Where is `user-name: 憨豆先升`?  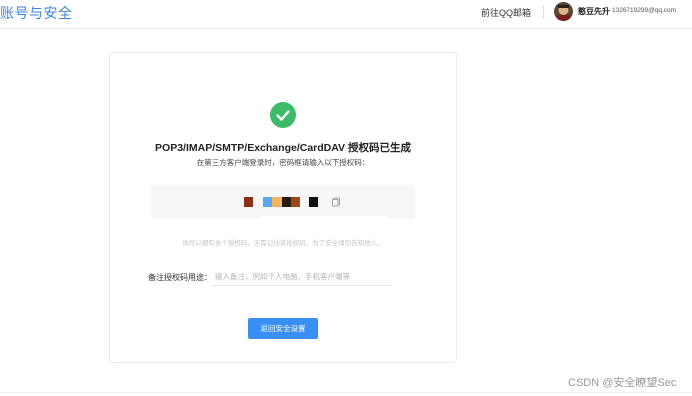 user-name: 憨豆先升 is located at coordinates (594, 11).